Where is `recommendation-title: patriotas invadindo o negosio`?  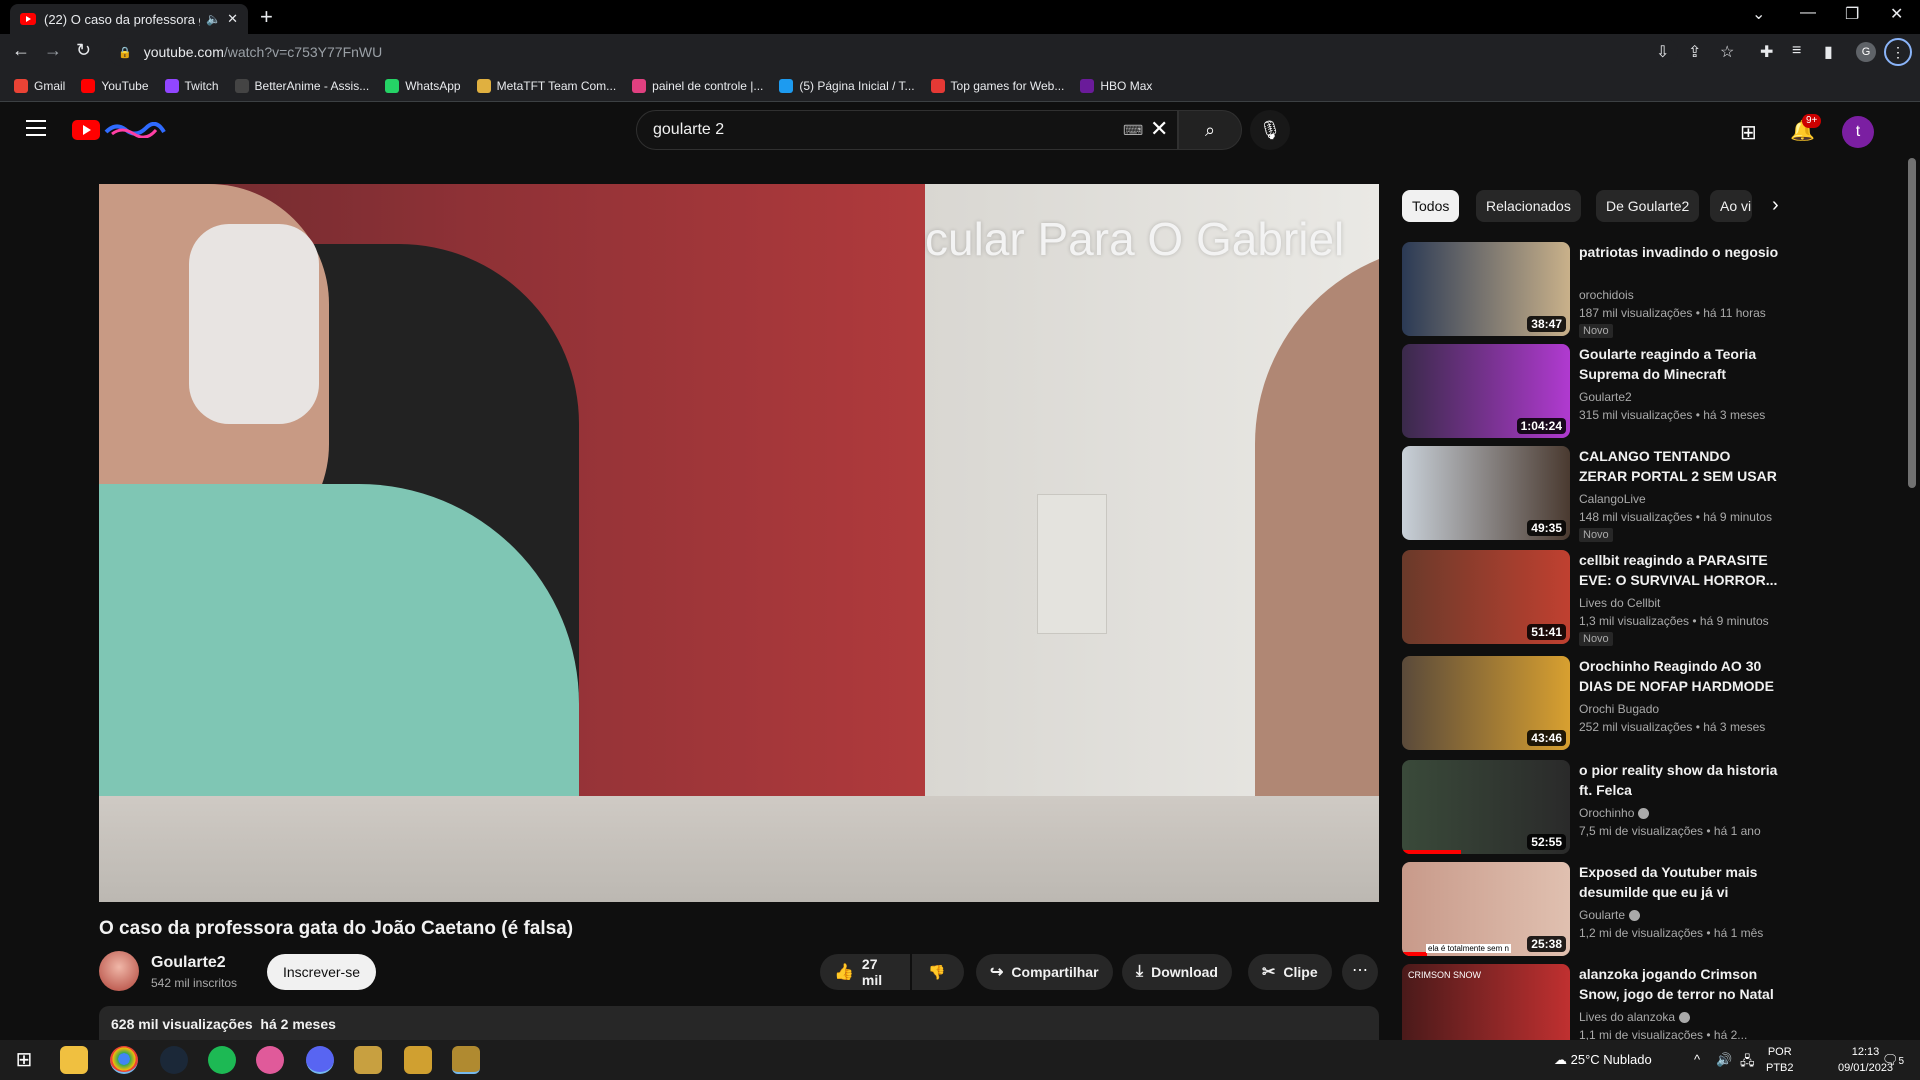
recommendation-title: patriotas invadindo o negosio is located at coordinates (1679, 252).